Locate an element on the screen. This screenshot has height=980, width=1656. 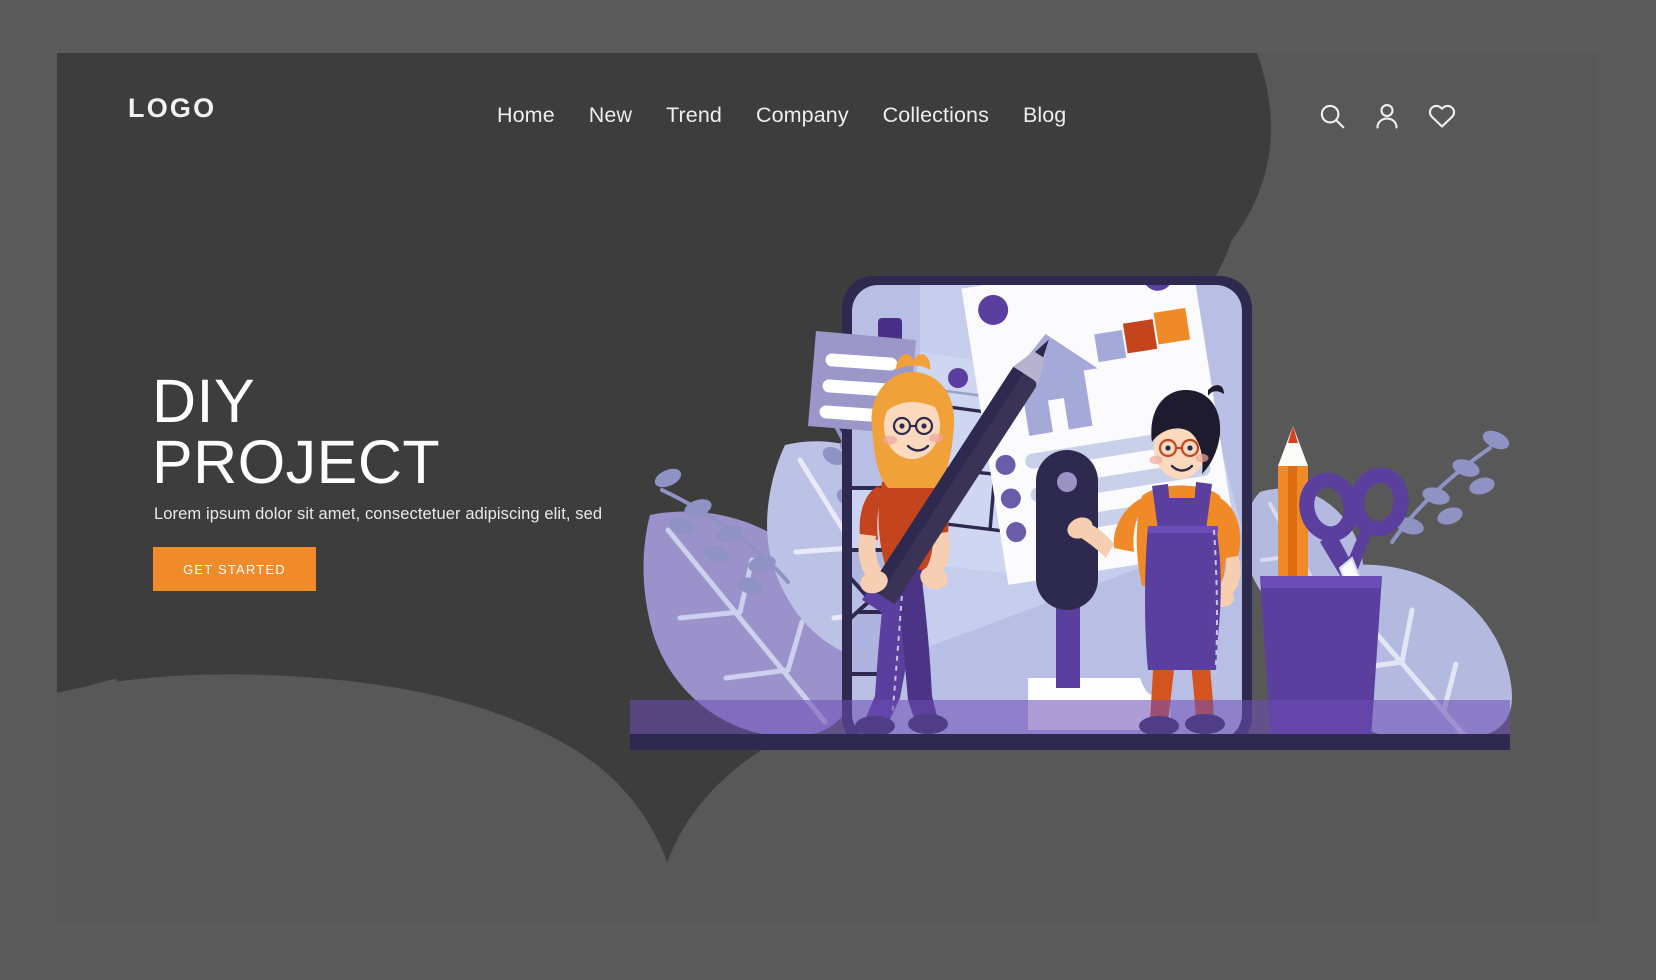
nav-item-home: Home is located at coordinates (526, 115).